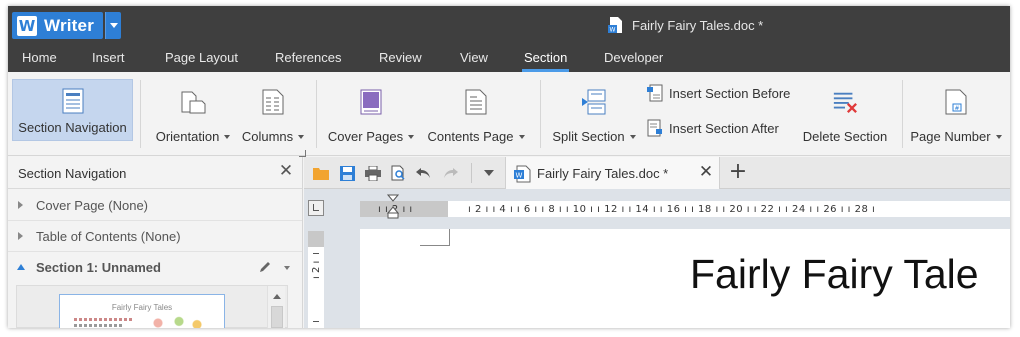  What do you see at coordinates (474, 57) in the screenshot?
I see `menu-view: View` at bounding box center [474, 57].